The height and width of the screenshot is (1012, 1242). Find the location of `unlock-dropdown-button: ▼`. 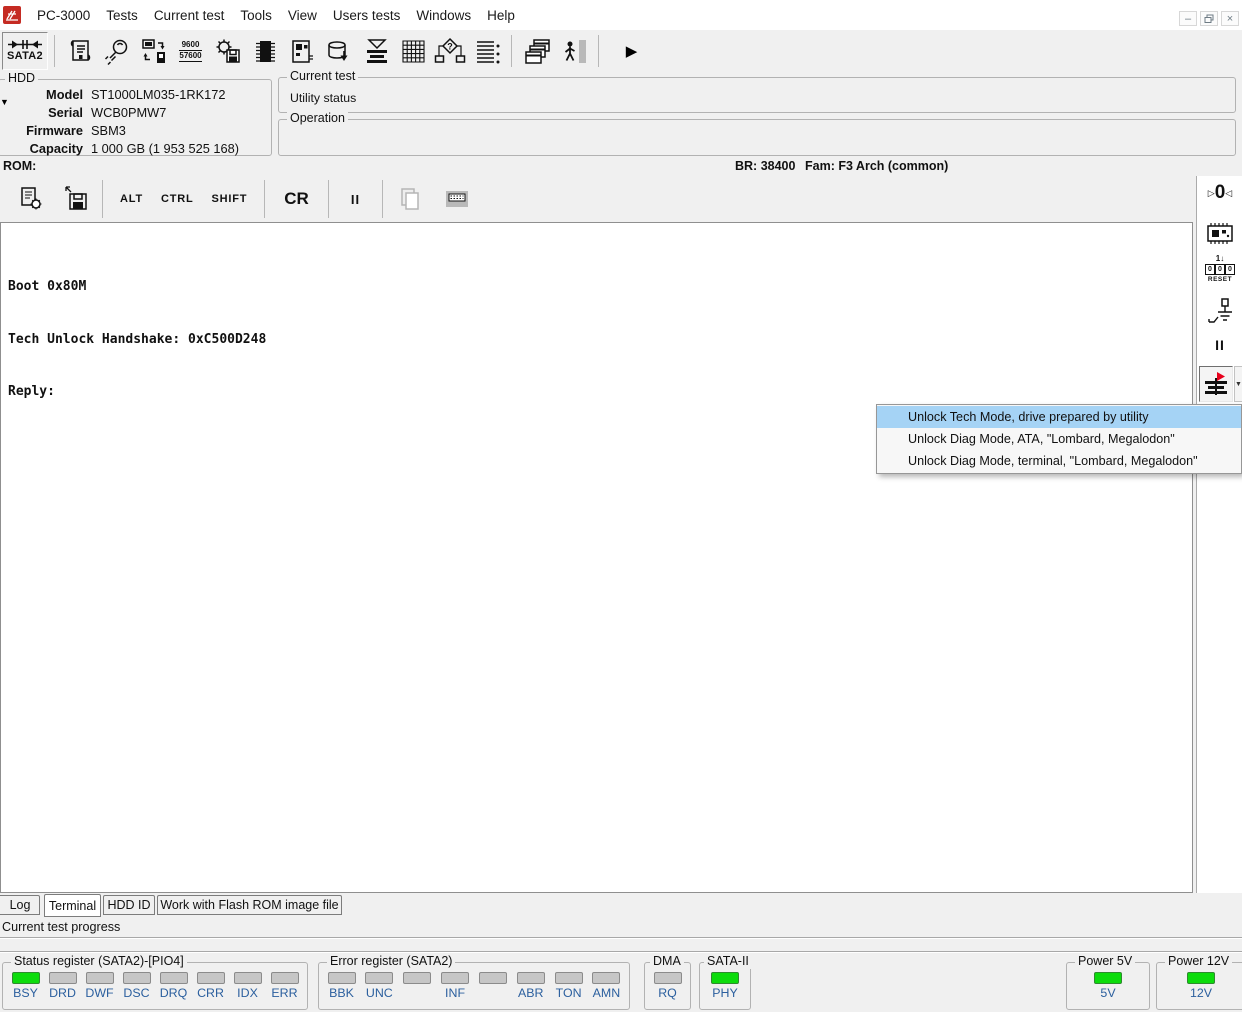

unlock-dropdown-button: ▼ is located at coordinates (1238, 384).